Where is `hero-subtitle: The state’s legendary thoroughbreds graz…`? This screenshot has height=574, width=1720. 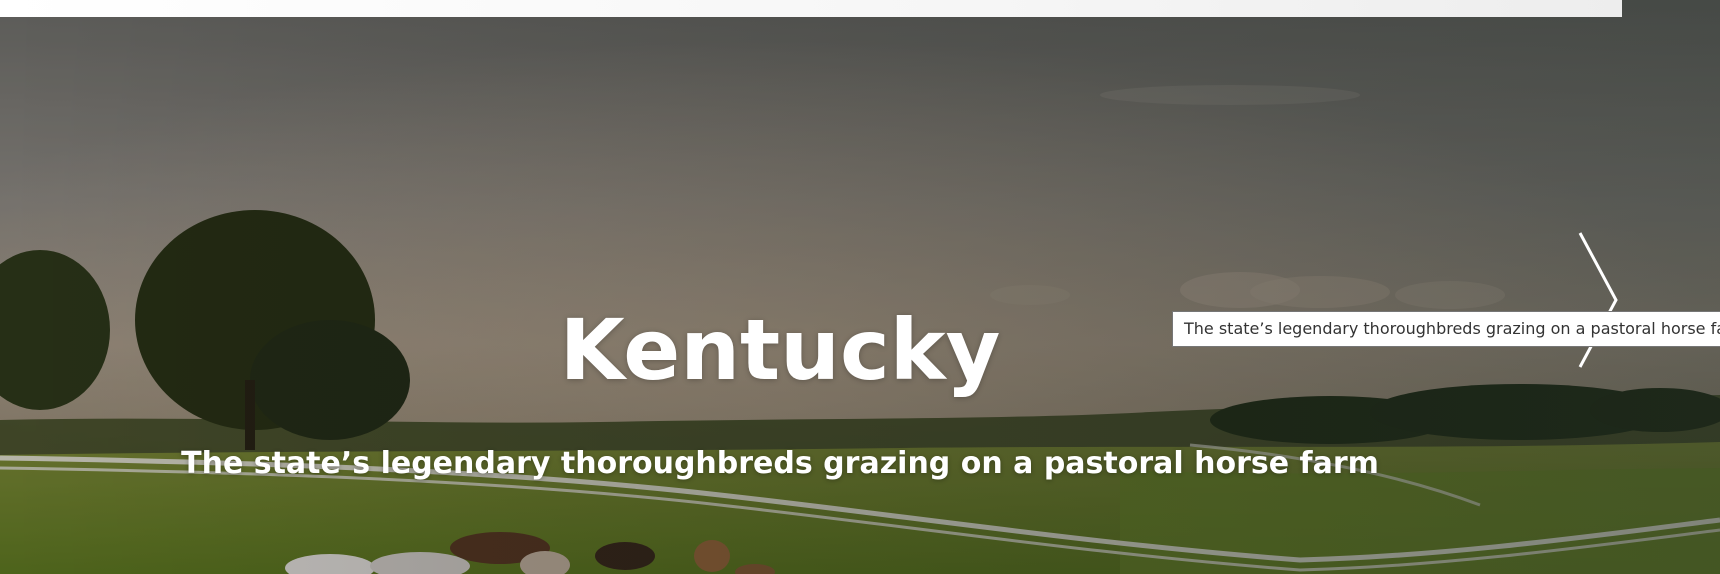
hero-subtitle: The state’s legendary thoroughbreds graz… is located at coordinates (780, 463).